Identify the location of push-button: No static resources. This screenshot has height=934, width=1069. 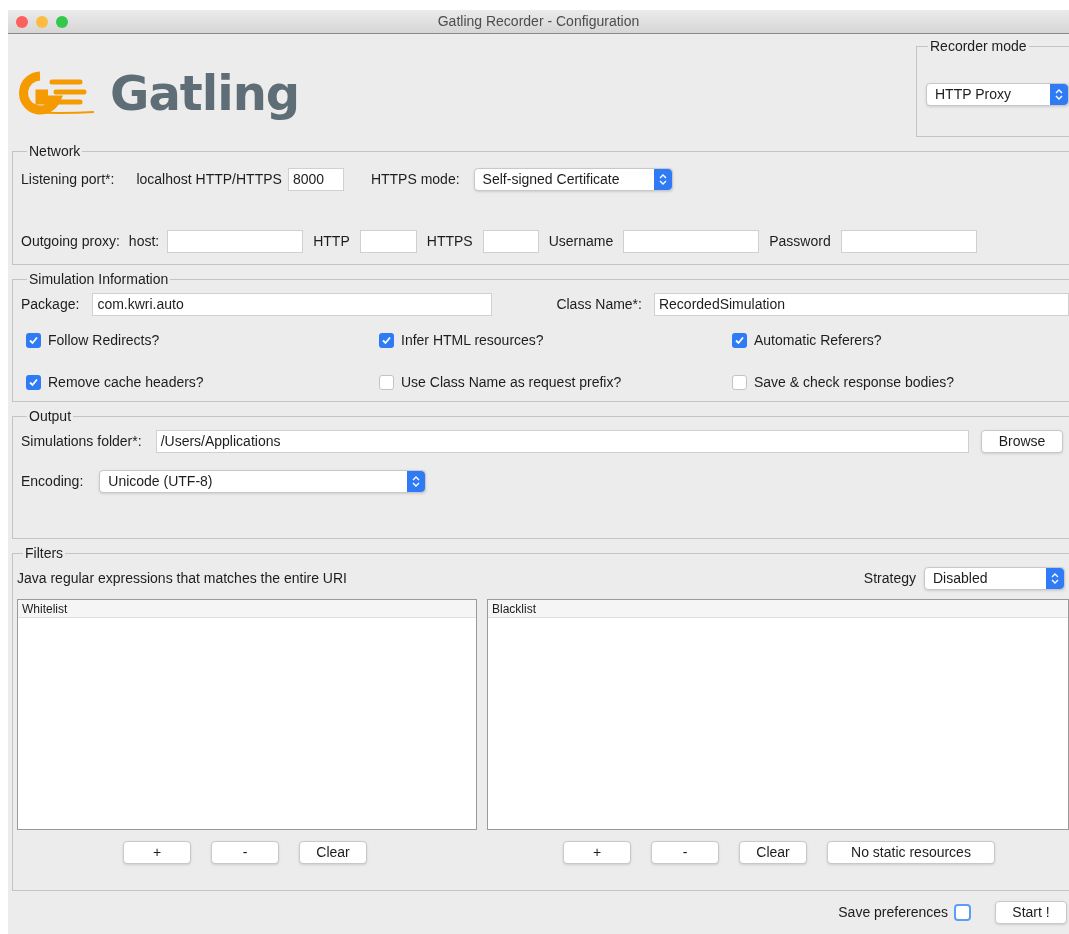
(911, 852).